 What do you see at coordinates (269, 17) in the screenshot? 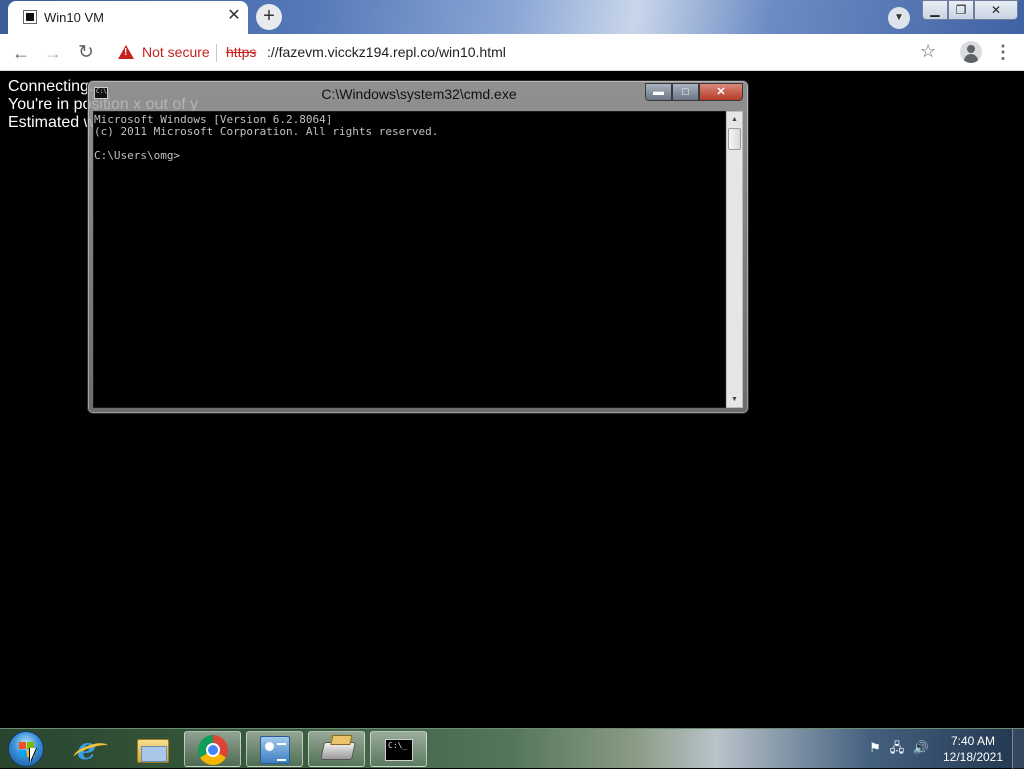
I see `new-tab-button: +` at bounding box center [269, 17].